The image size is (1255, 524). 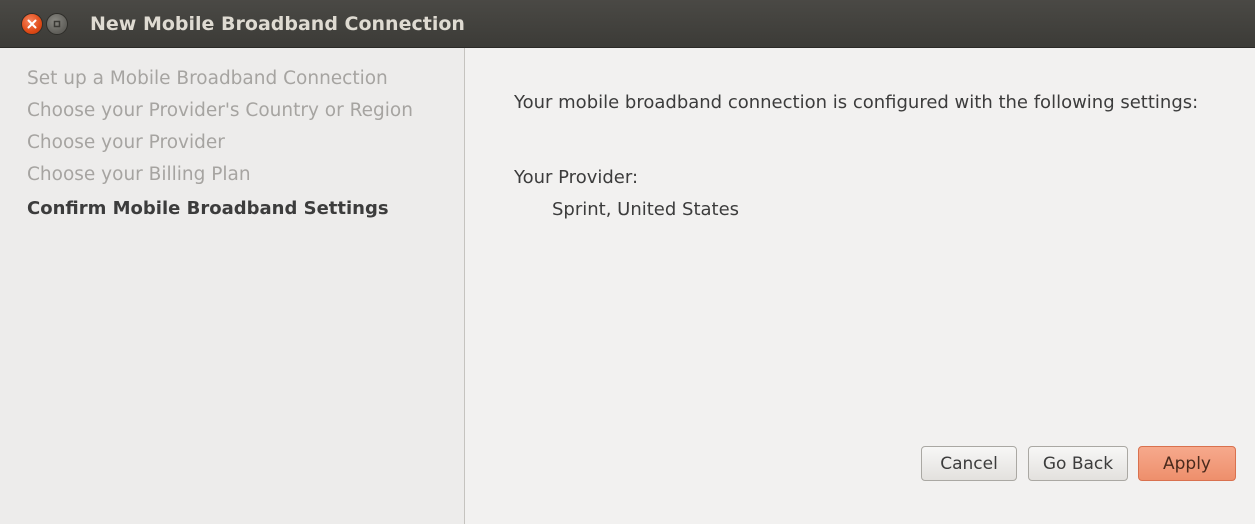 What do you see at coordinates (576, 177) in the screenshot?
I see `provider-label: Your Provider:` at bounding box center [576, 177].